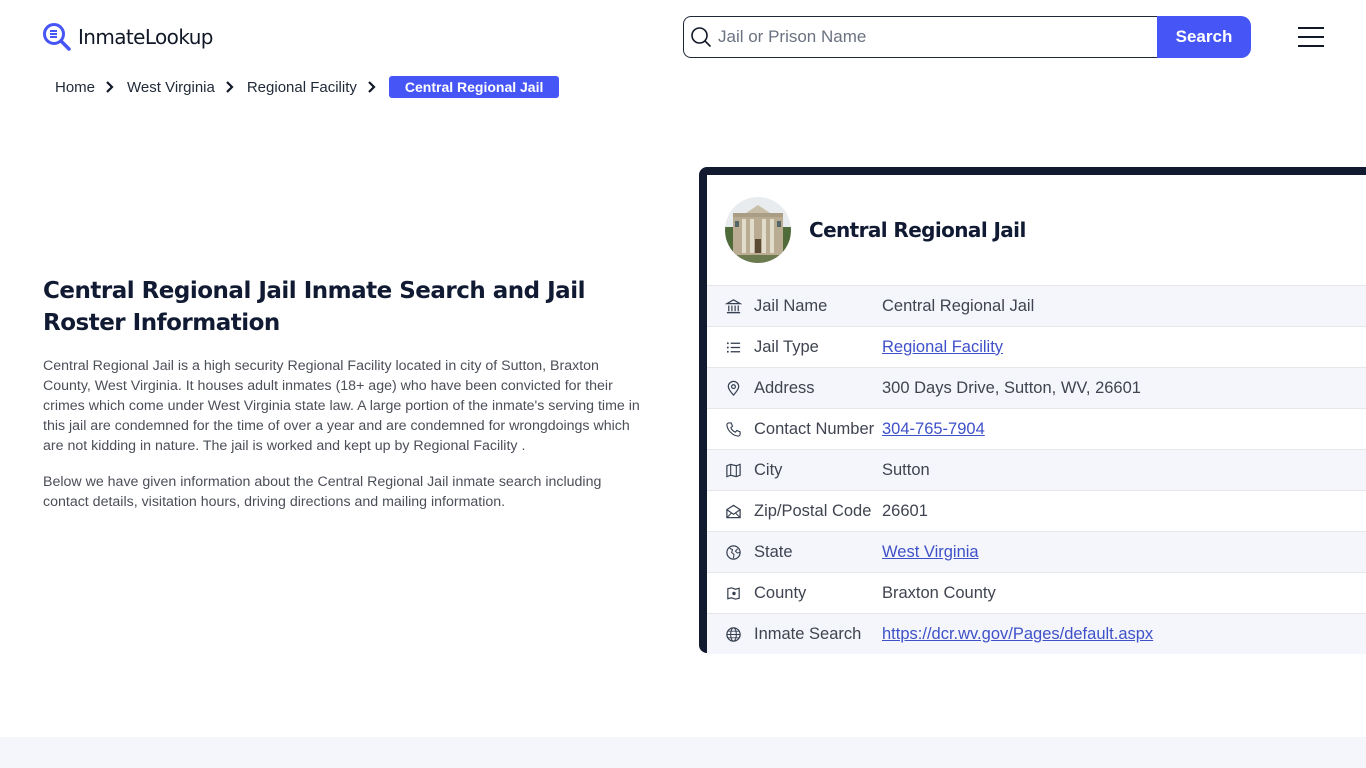  What do you see at coordinates (784, 387) in the screenshot?
I see `row-label: Address` at bounding box center [784, 387].